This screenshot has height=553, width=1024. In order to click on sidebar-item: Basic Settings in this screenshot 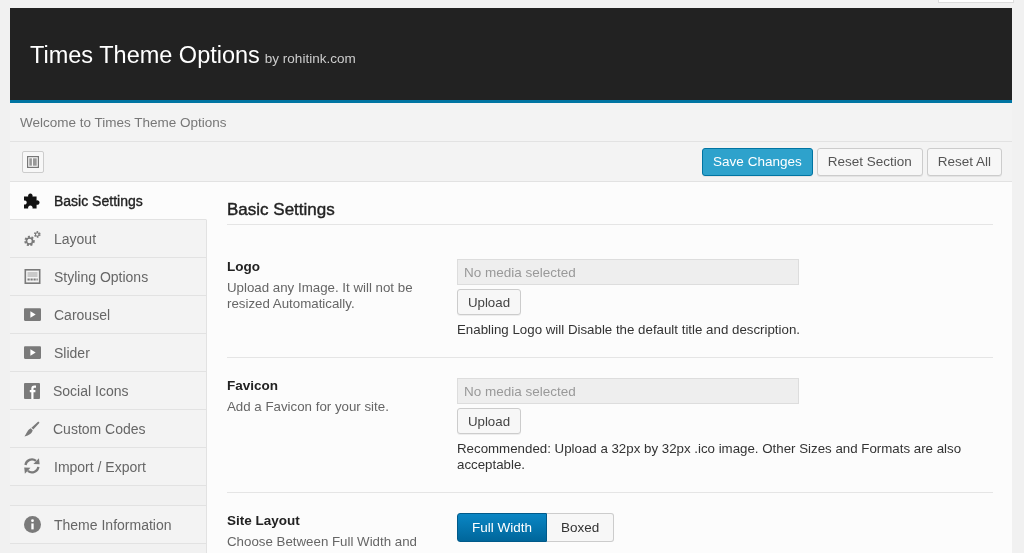, I will do `click(108, 201)`.